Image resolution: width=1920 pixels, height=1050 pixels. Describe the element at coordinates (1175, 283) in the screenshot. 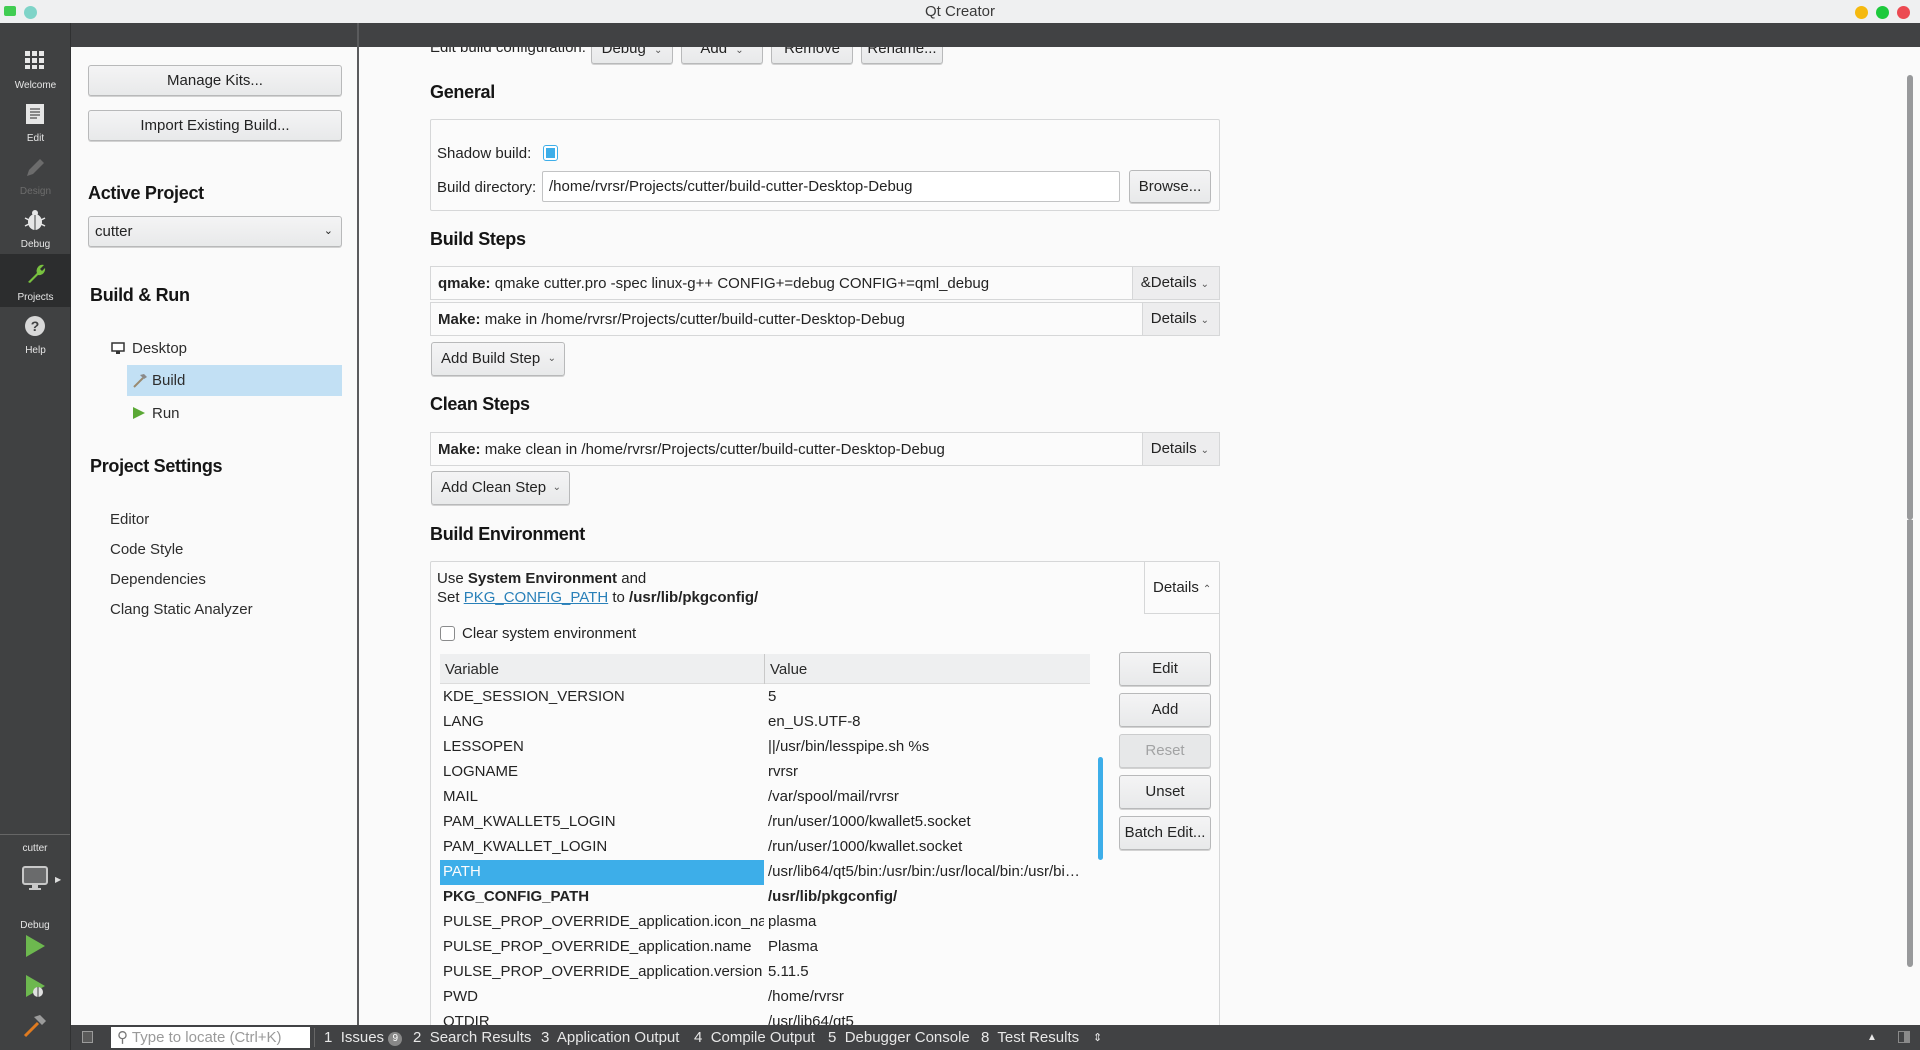

I see `step-details-button: &Details ⌄` at that location.